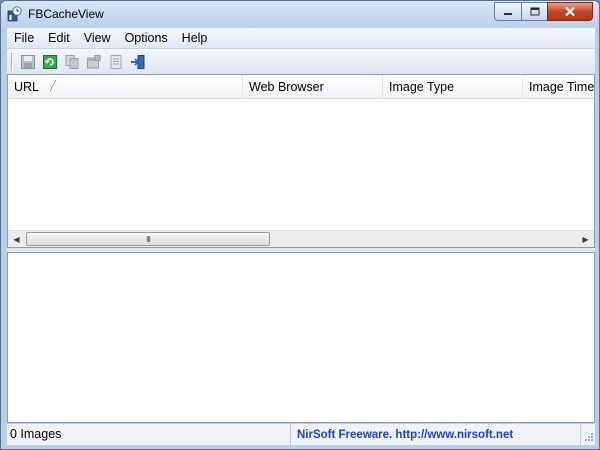 This screenshot has width=600, height=450. I want to click on save-button, so click(28, 62).